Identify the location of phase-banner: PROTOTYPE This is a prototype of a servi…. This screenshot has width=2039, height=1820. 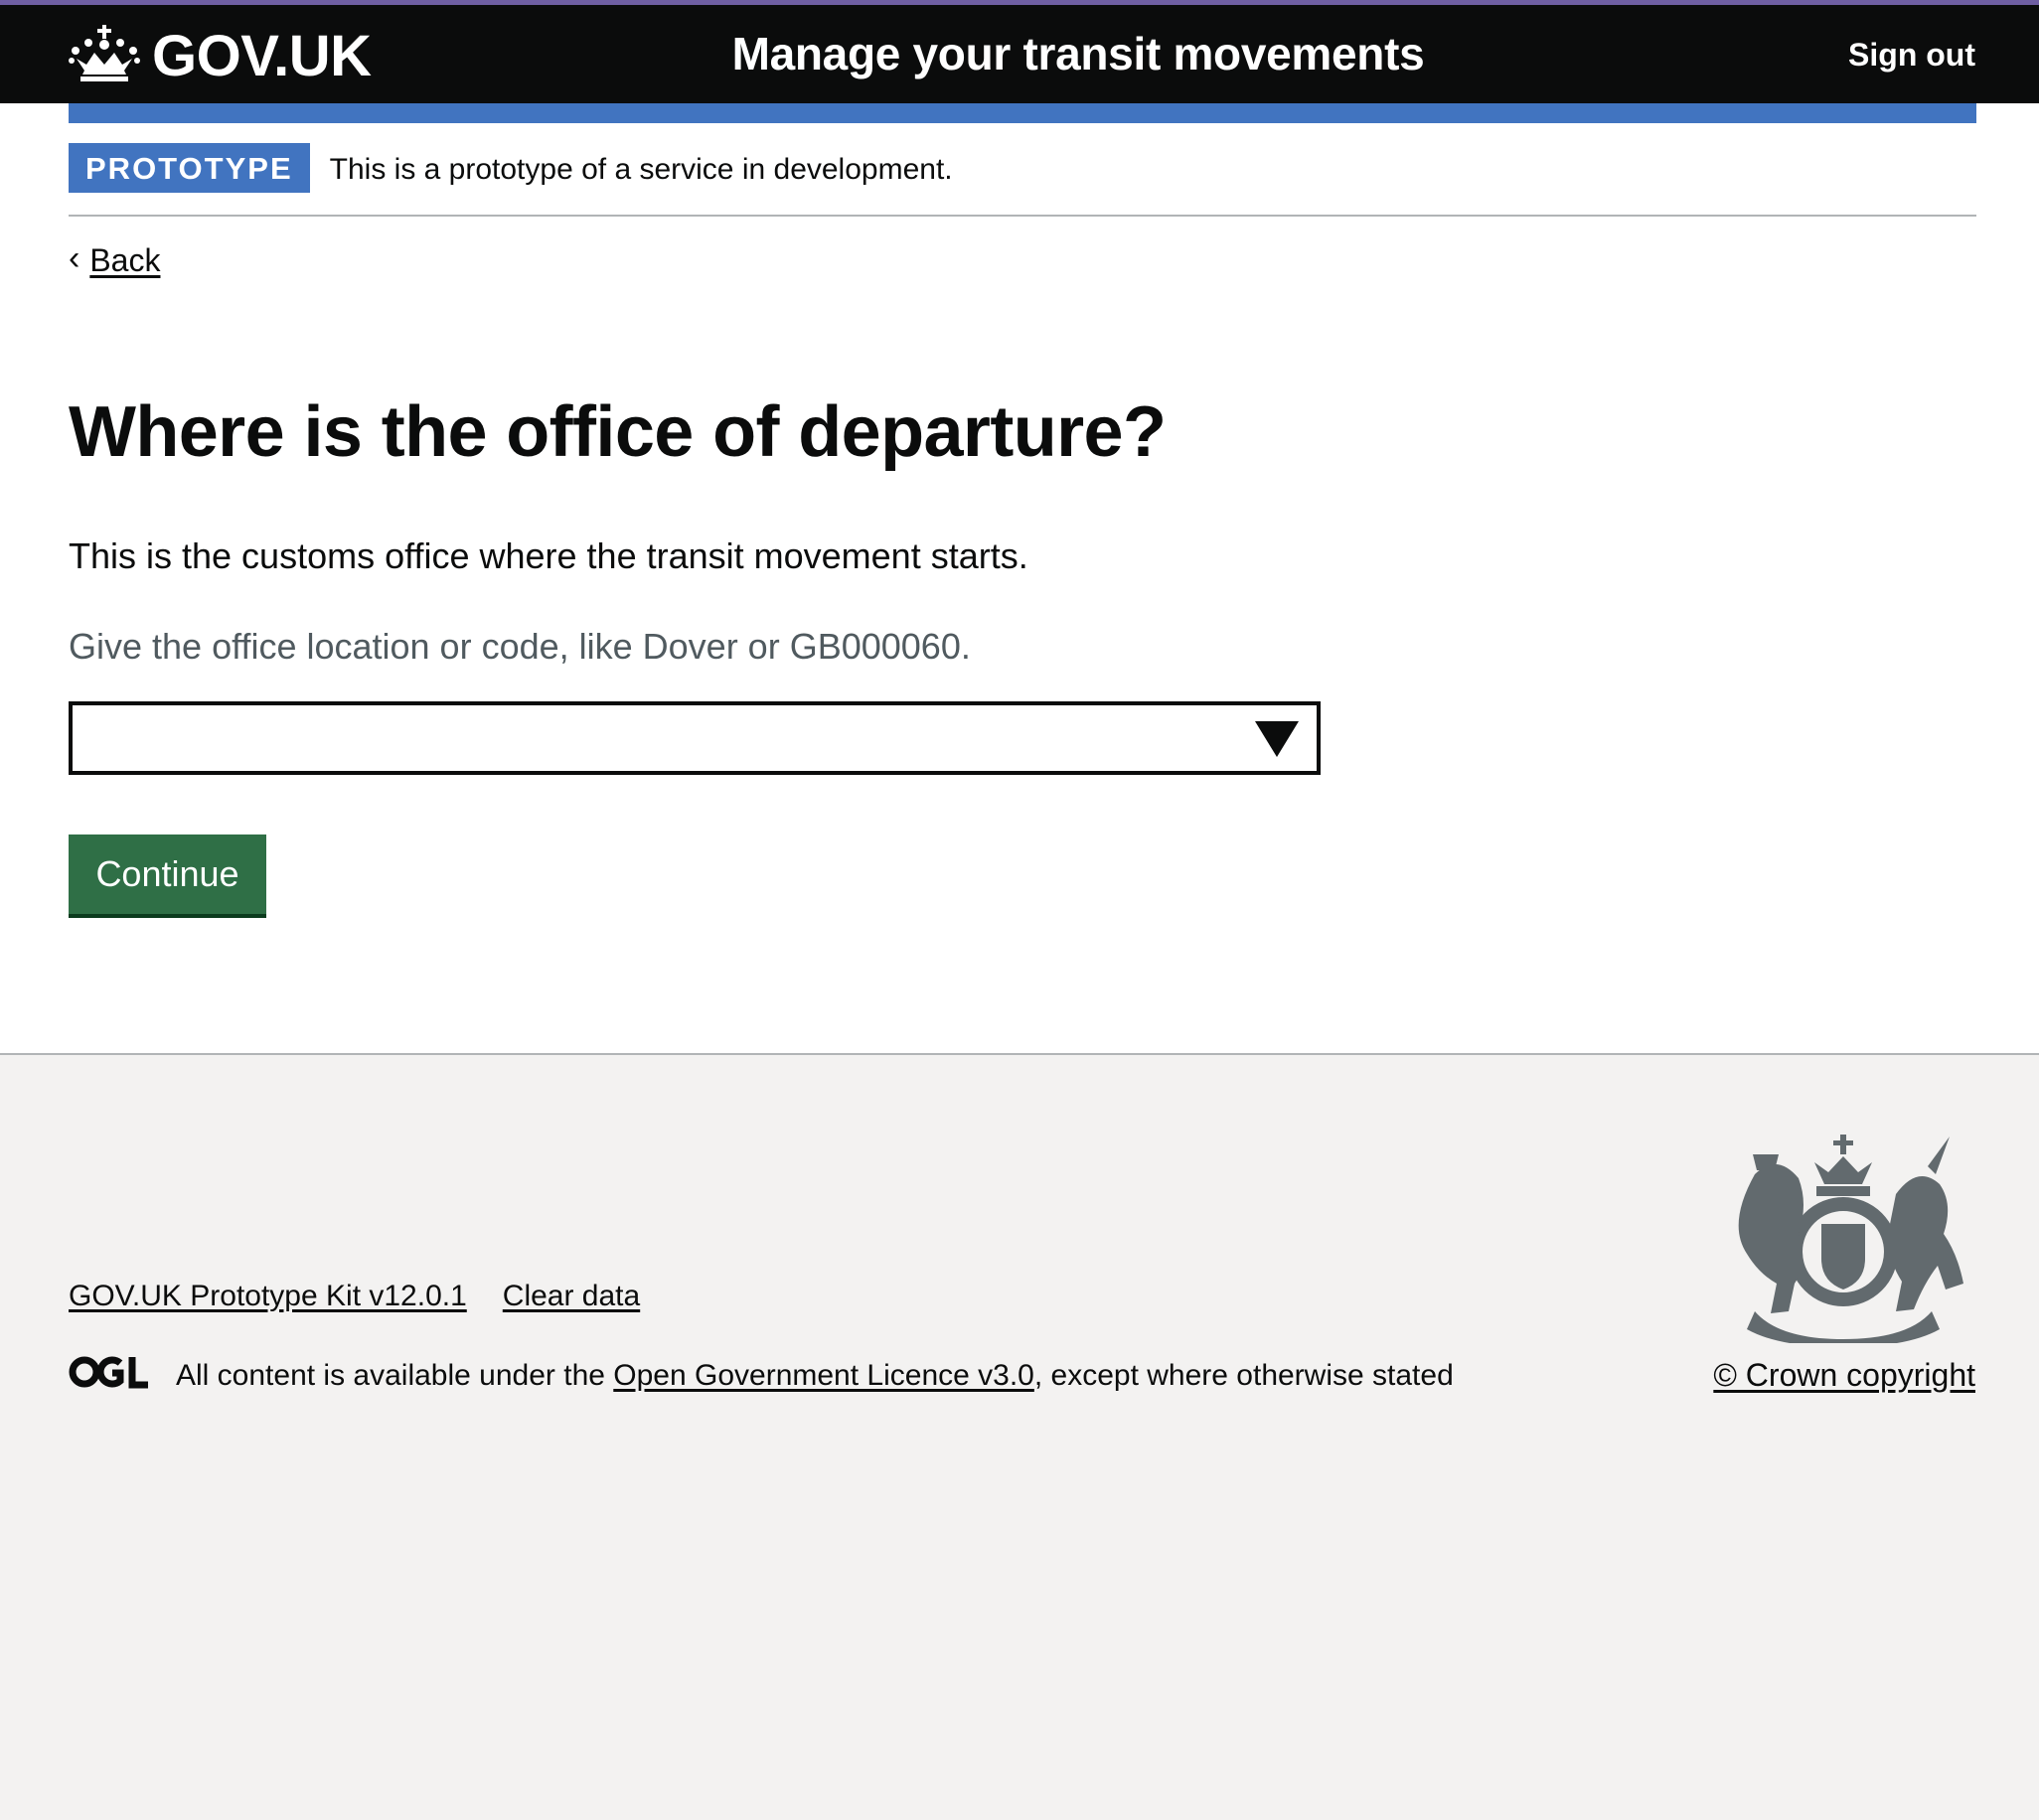
(1022, 180).